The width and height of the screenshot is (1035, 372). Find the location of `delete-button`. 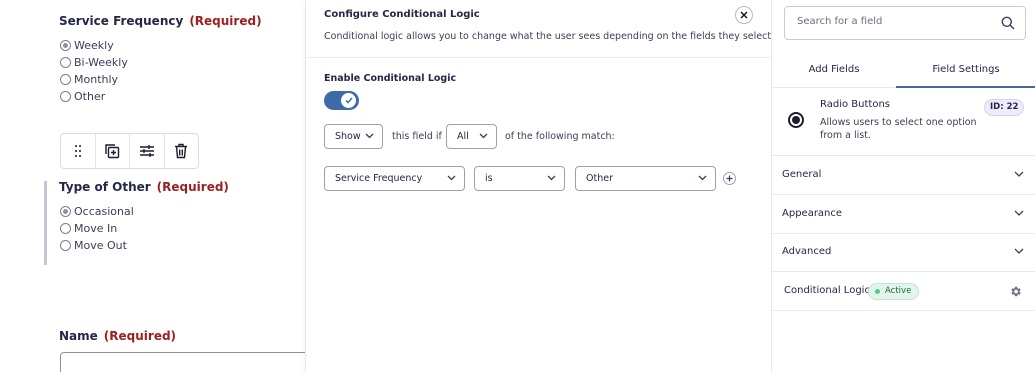

delete-button is located at coordinates (182, 151).